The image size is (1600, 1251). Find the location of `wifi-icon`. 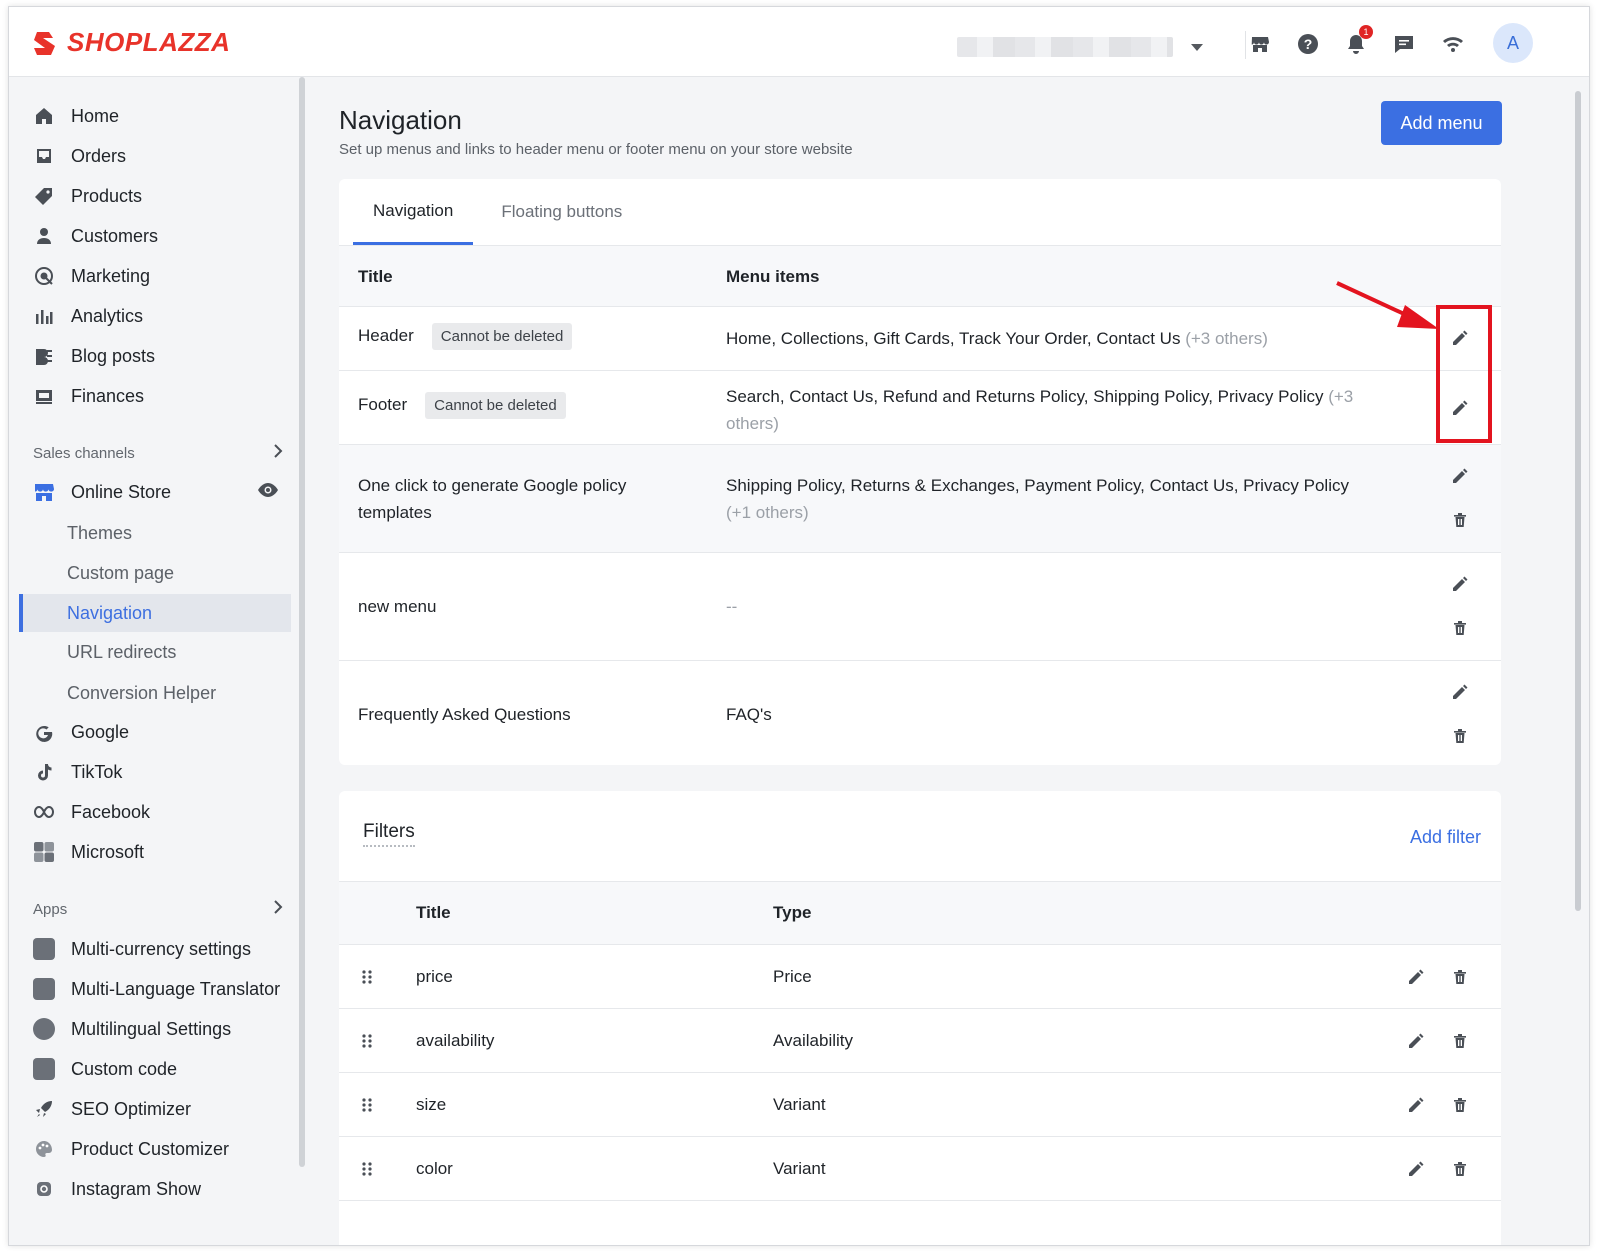

wifi-icon is located at coordinates (1453, 44).